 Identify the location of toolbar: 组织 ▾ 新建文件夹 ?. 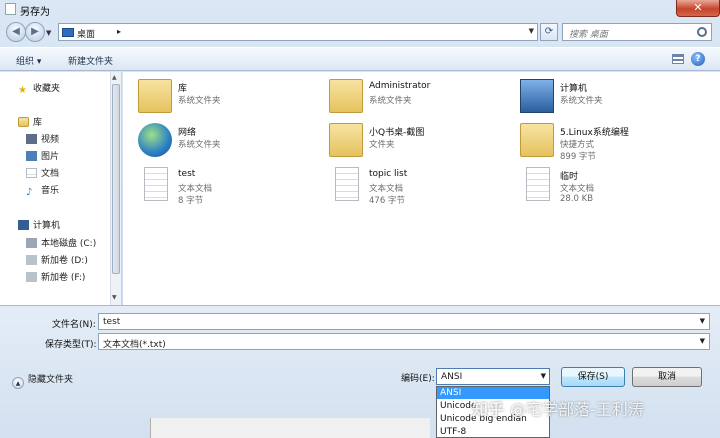
(360, 59).